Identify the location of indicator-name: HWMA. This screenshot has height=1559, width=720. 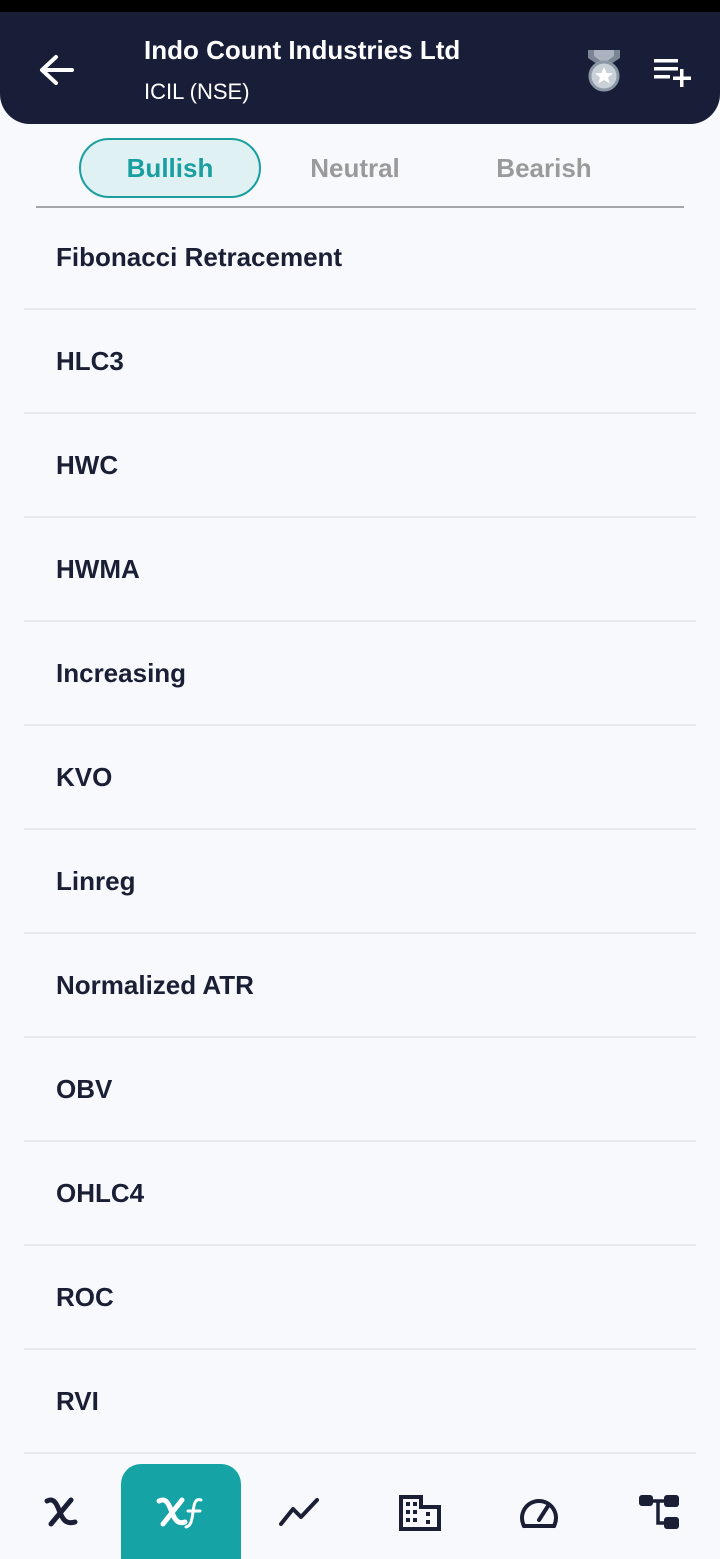
(98, 568).